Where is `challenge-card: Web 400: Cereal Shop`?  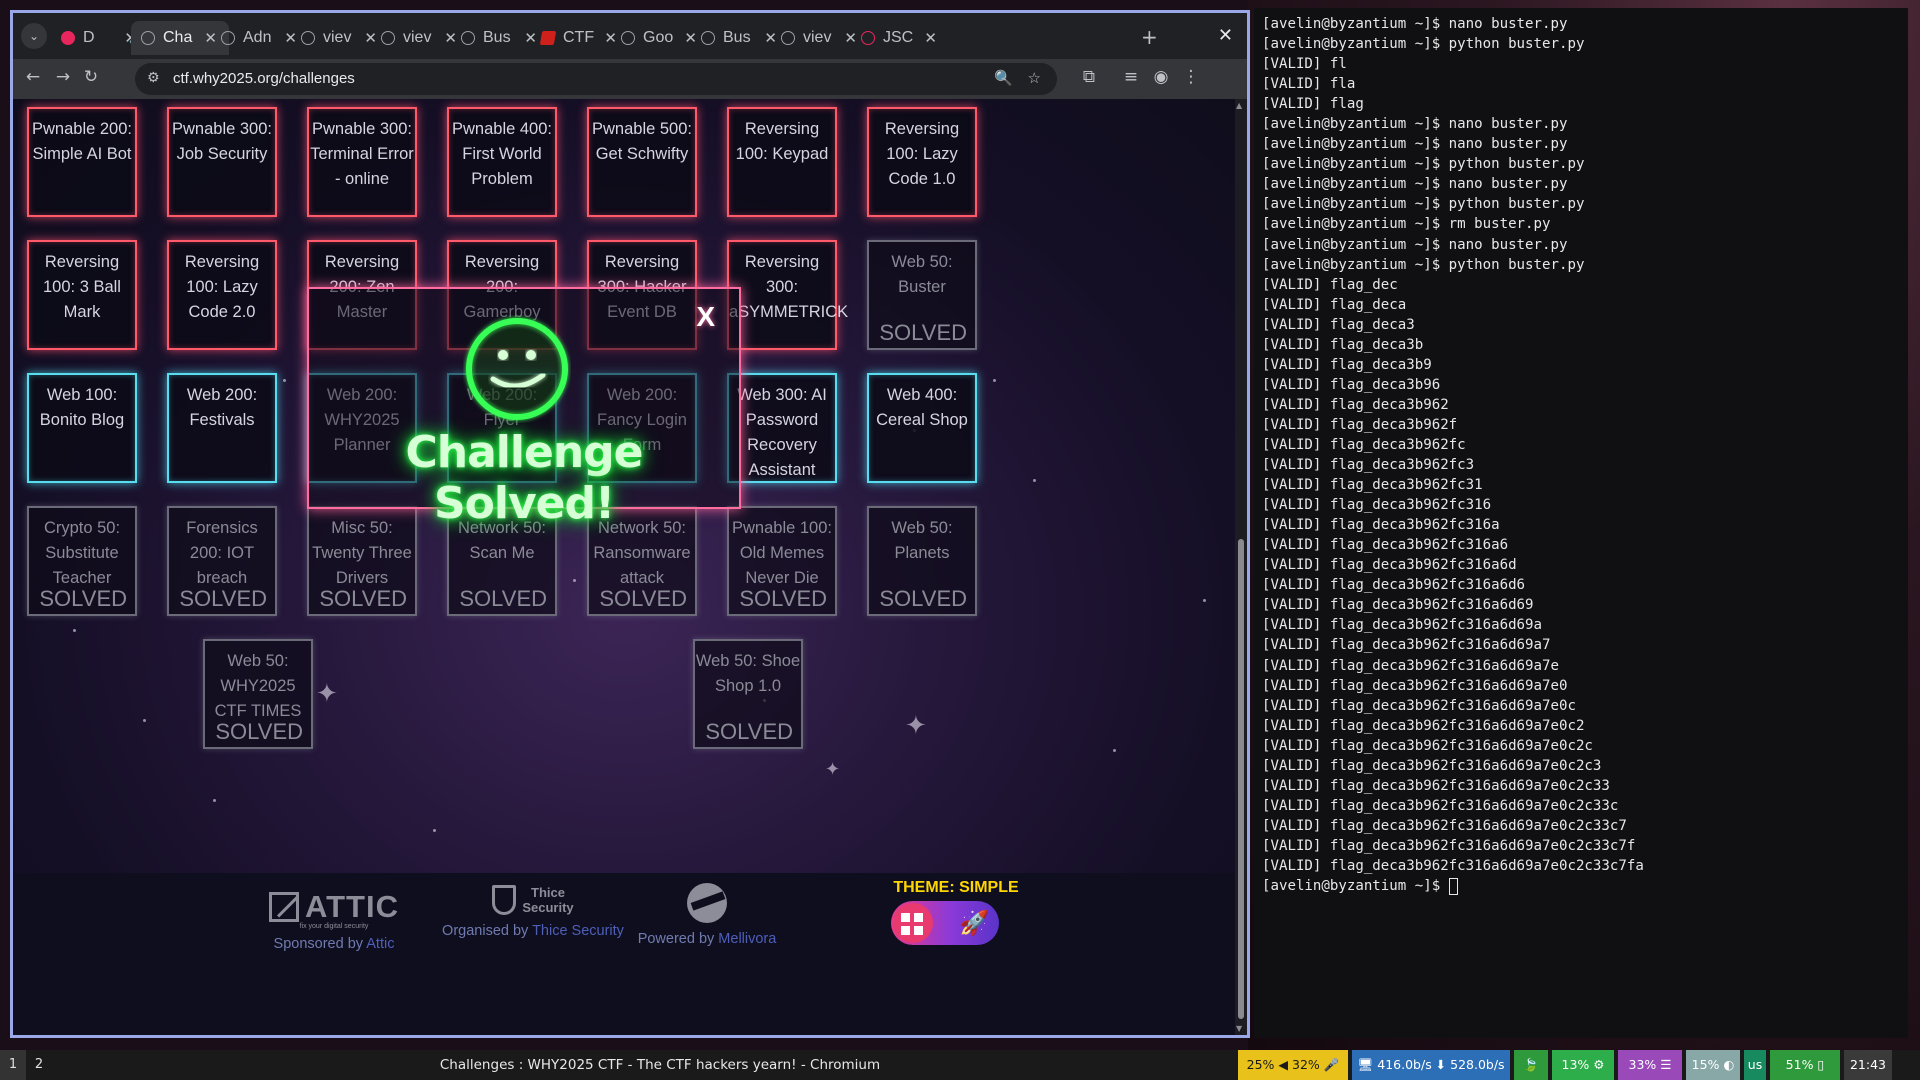 challenge-card: Web 400: Cereal Shop is located at coordinates (922, 428).